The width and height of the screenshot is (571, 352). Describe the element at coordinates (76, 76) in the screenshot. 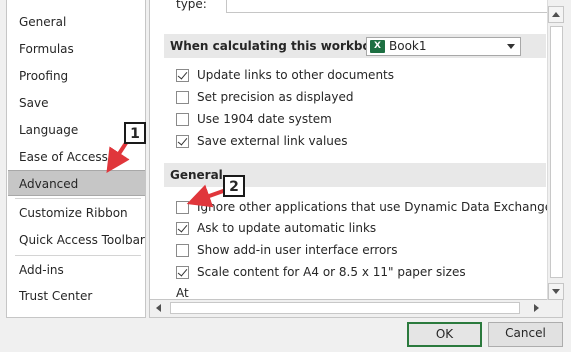

I see `nav-item-proofing: Proofing` at that location.